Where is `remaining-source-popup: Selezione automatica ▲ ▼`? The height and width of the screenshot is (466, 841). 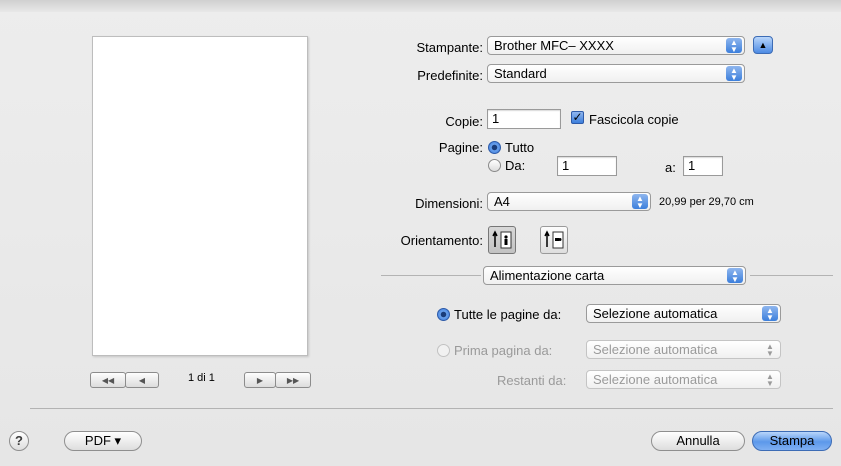
remaining-source-popup: Selezione automatica ▲ ▼ is located at coordinates (683, 379).